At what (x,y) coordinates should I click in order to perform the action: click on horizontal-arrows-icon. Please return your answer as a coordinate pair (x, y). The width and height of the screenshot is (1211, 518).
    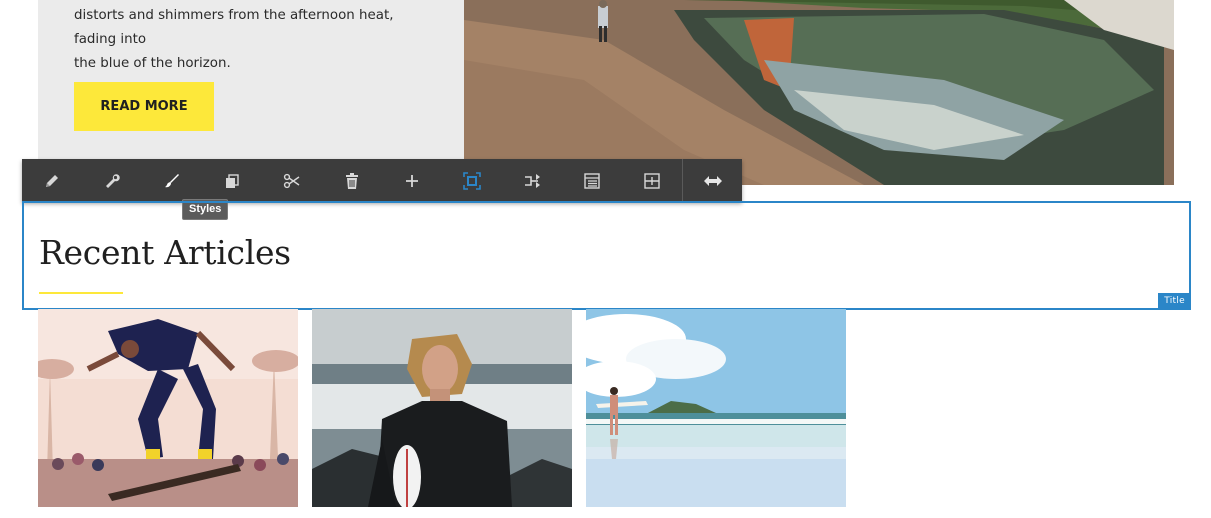
    Looking at the image, I should click on (713, 181).